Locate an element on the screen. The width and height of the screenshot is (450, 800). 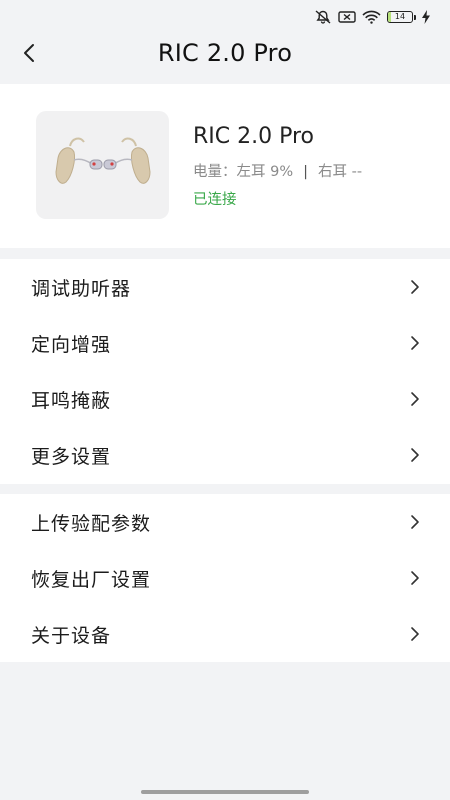
menu-item-fitting: 调试助听器 is located at coordinates (225, 287).